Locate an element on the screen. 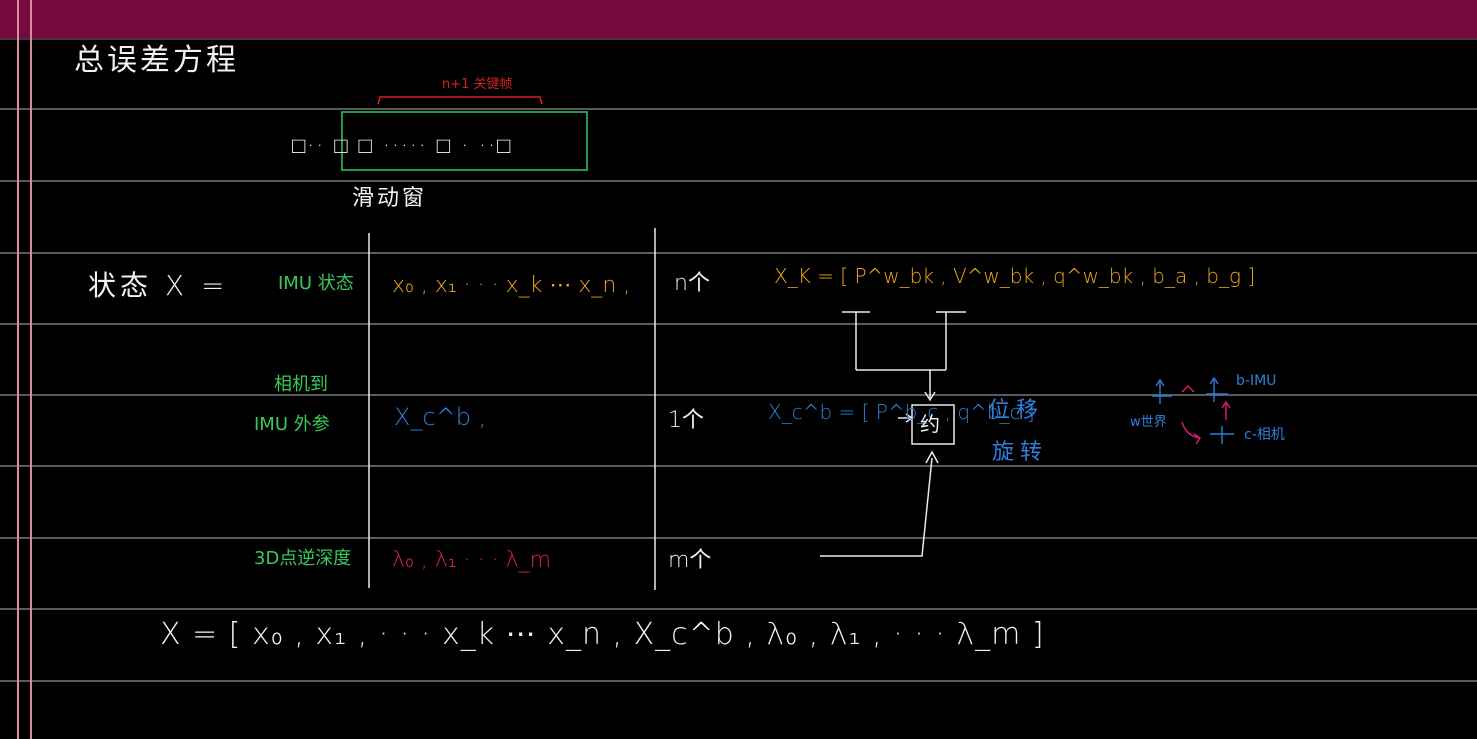  page-title: 总误差方程 is located at coordinates (156, 60).